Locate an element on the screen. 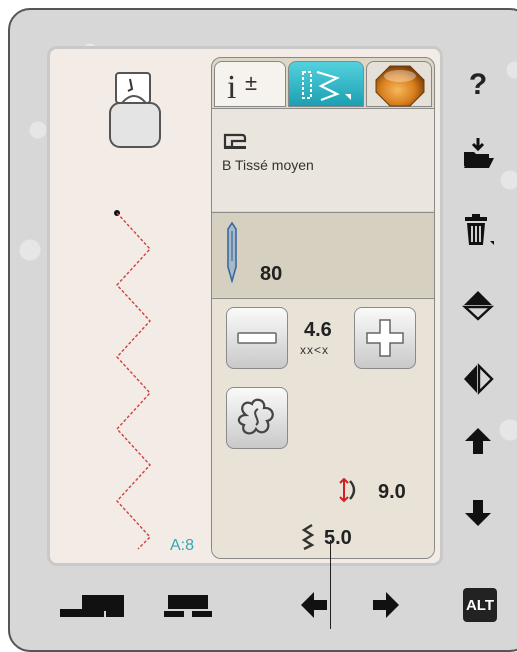 The height and width of the screenshot is (652, 517). stitch-length-value: 5.0 is located at coordinates (338, 538).